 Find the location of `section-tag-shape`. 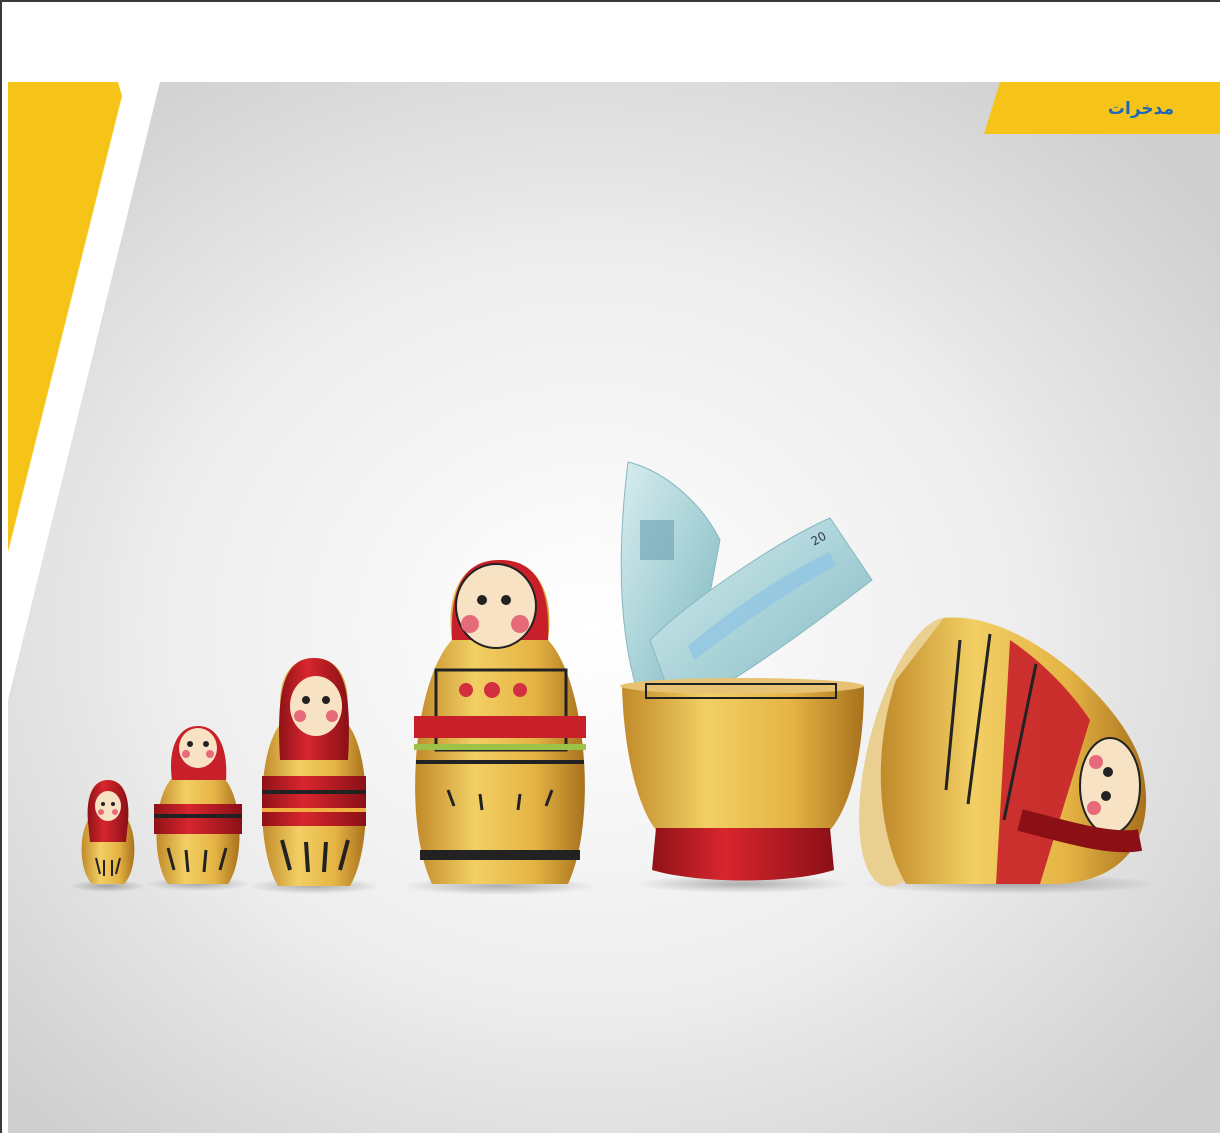

section-tag-shape is located at coordinates (1102, 108).